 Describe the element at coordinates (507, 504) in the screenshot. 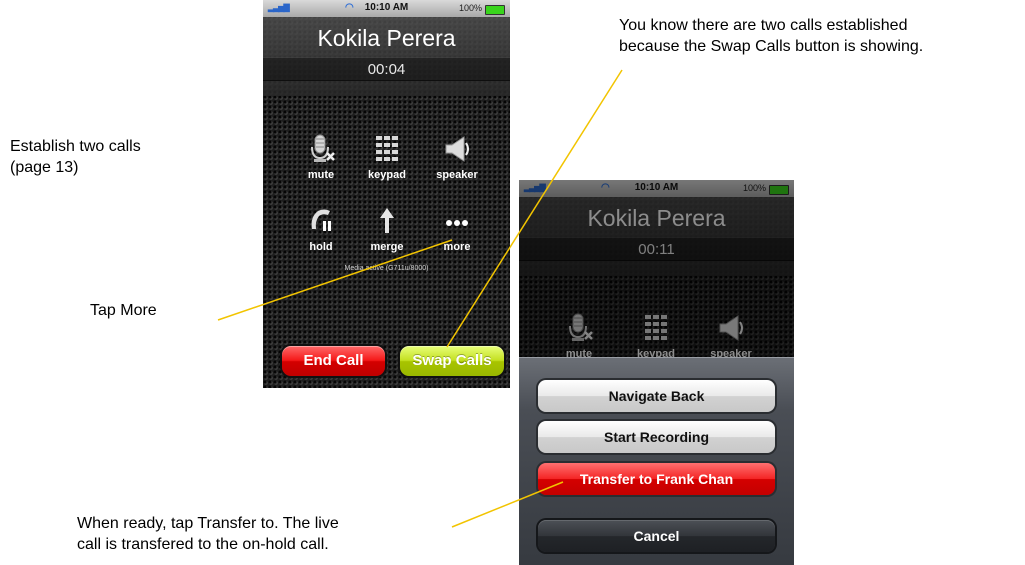

I see `leader-transfer` at that location.